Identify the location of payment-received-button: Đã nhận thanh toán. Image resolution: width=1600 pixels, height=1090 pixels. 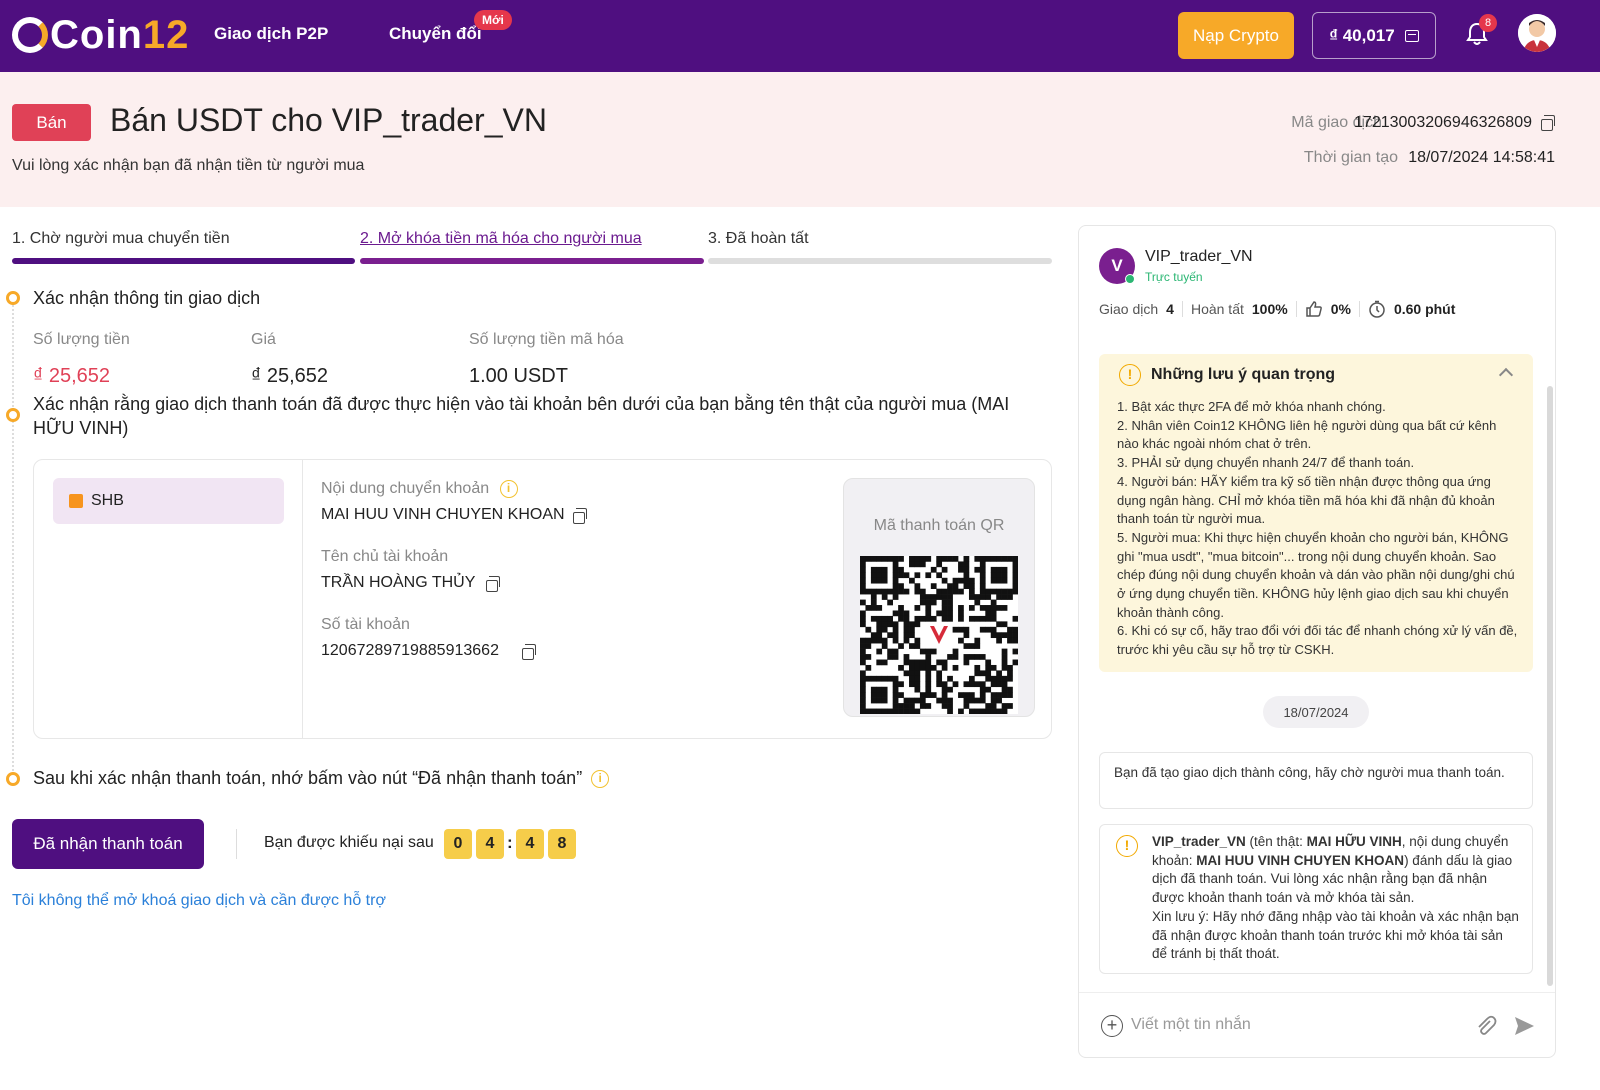
(108, 844).